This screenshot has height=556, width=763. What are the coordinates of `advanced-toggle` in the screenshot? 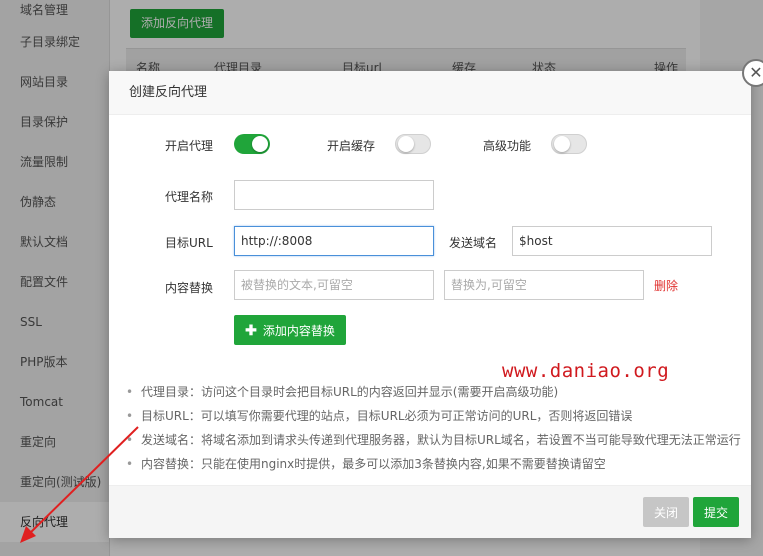 It's located at (569, 144).